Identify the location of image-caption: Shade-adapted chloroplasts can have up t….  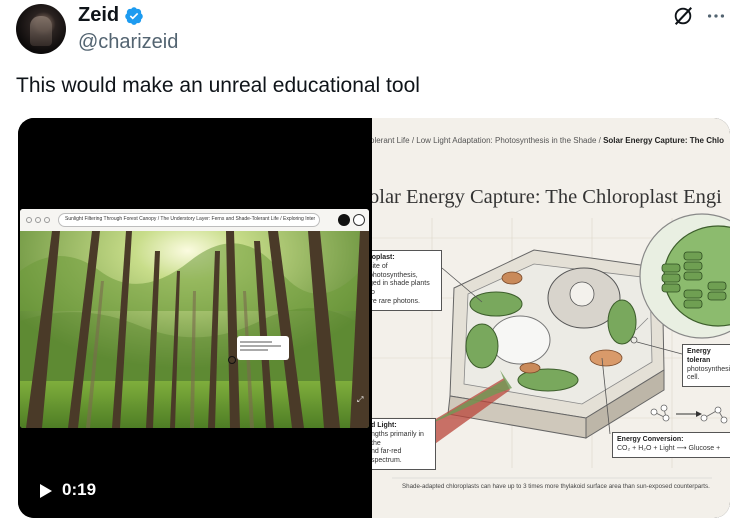
(556, 486).